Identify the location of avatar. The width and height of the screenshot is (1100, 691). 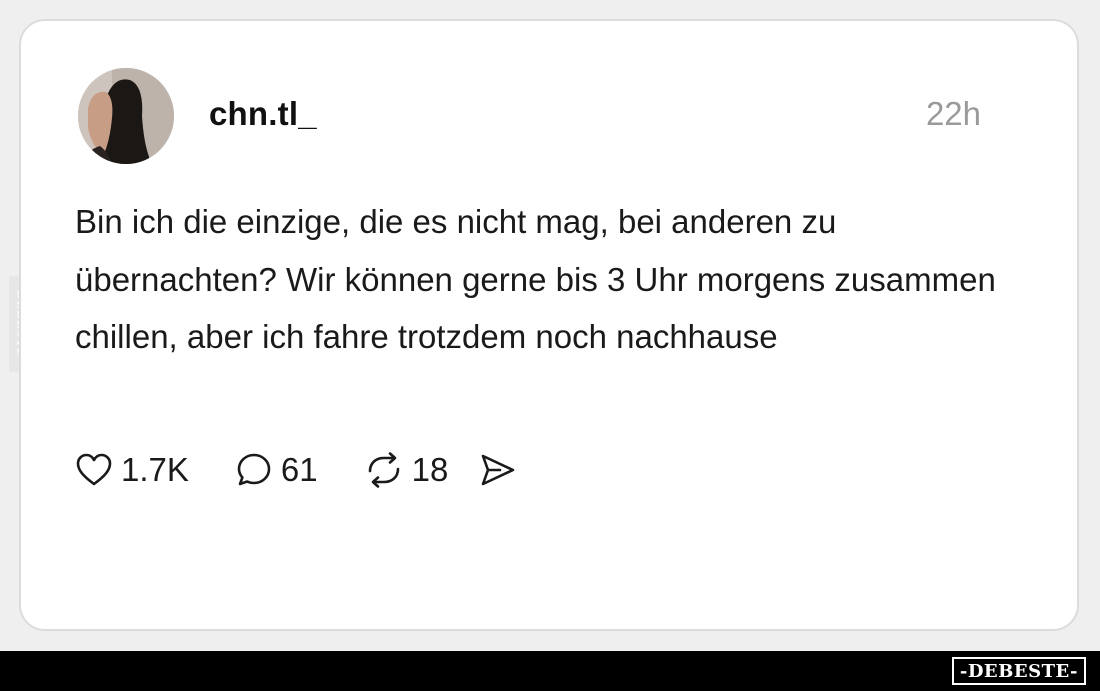
(126, 116).